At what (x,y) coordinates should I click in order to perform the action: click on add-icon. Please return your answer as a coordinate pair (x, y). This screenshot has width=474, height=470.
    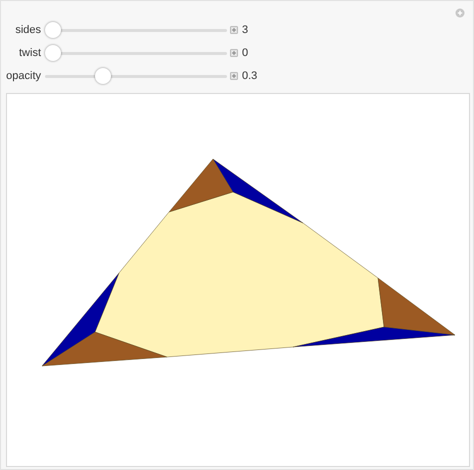
    Looking at the image, I should click on (460, 13).